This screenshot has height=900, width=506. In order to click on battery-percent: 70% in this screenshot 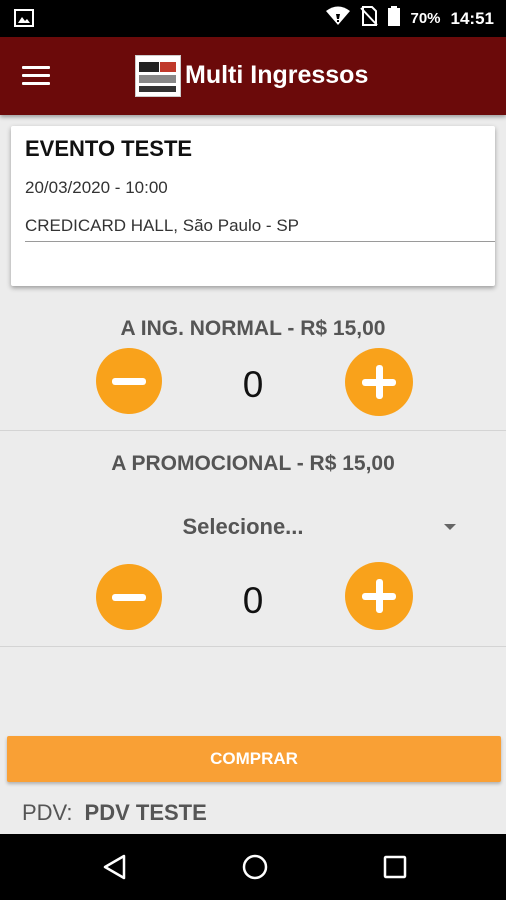, I will do `click(425, 18)`.